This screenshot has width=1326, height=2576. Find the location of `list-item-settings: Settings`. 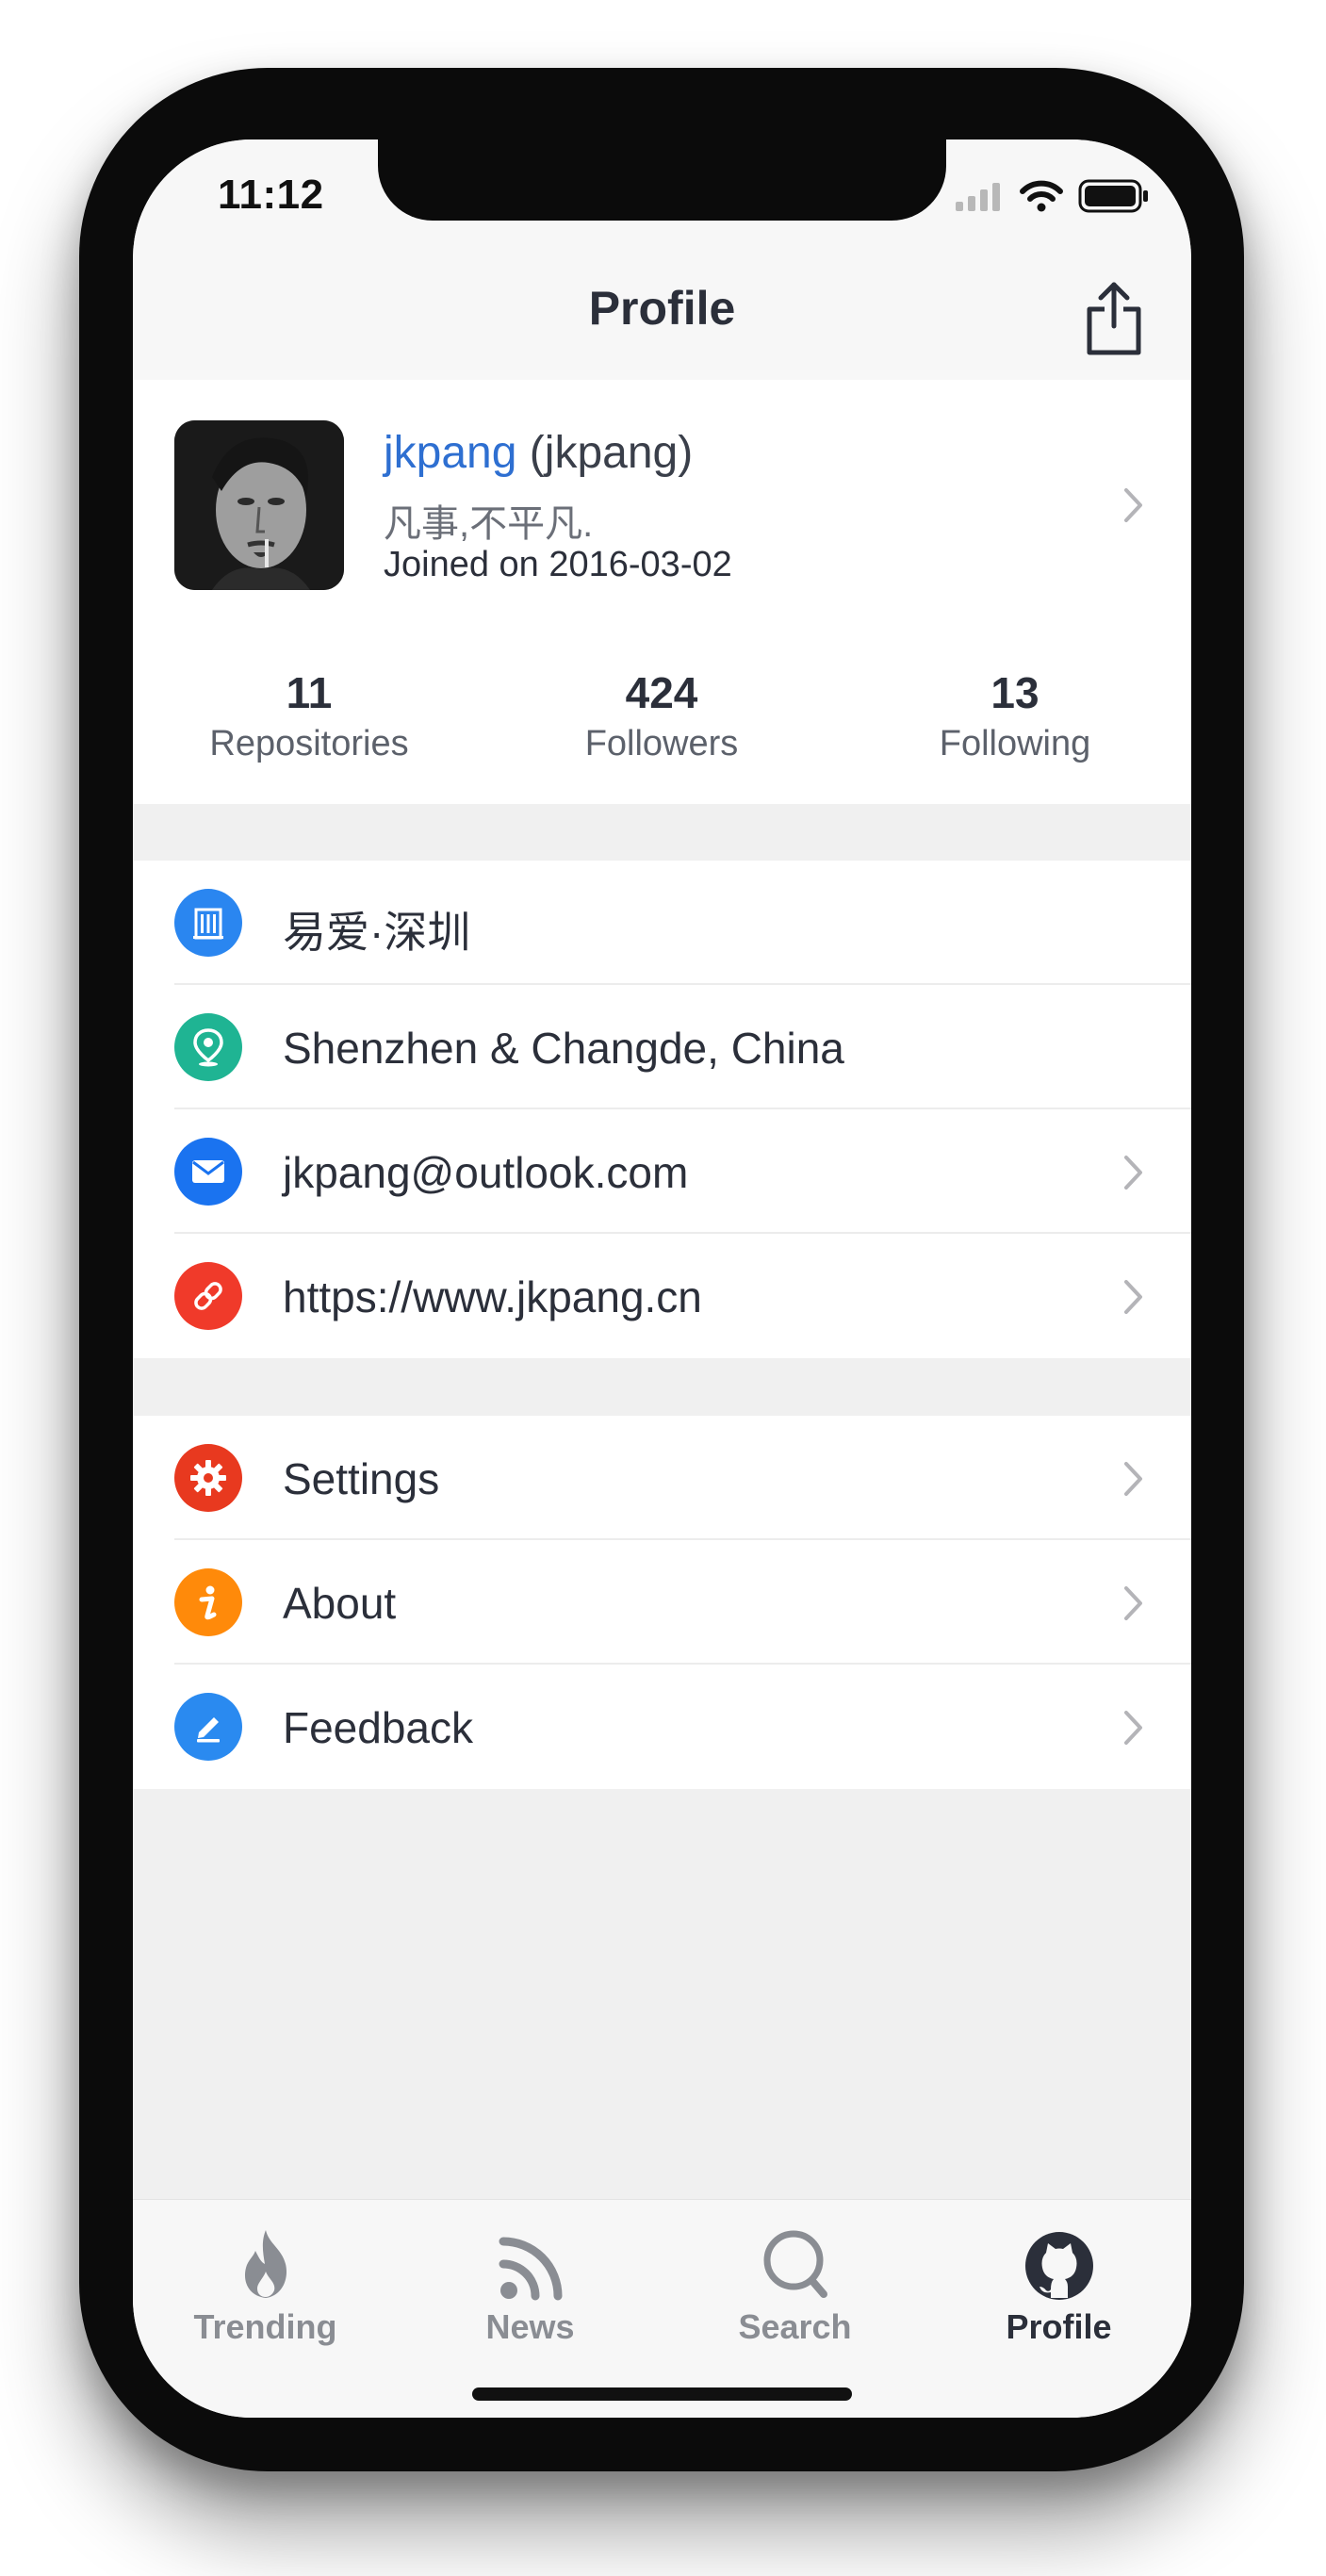

list-item-settings: Settings is located at coordinates (662, 1478).